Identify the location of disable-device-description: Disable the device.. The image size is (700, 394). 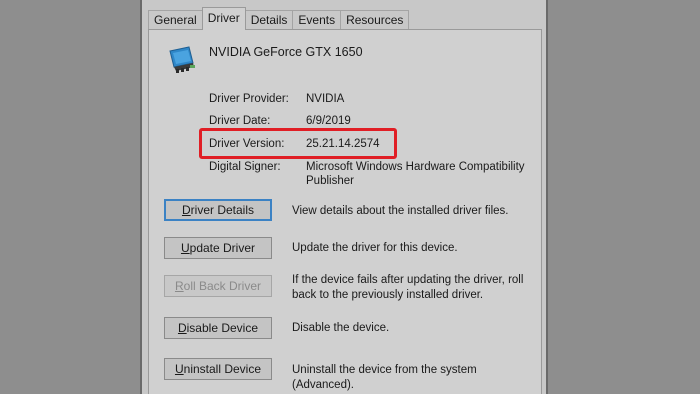
(341, 328).